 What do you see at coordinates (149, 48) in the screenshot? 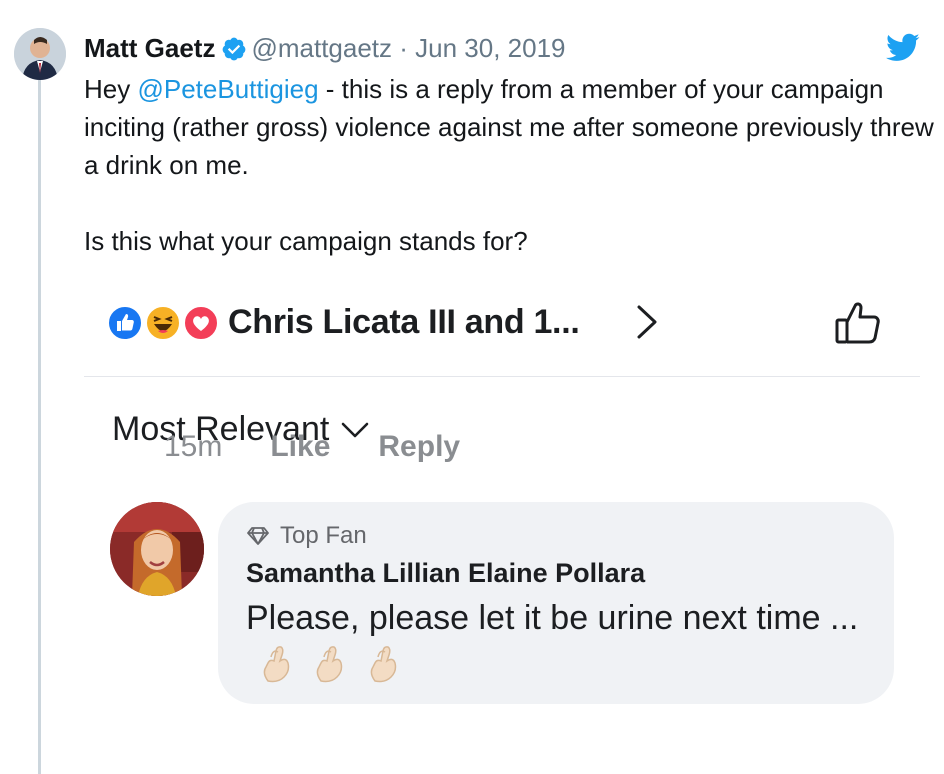
I see `author-name: Matt Gaetz` at bounding box center [149, 48].